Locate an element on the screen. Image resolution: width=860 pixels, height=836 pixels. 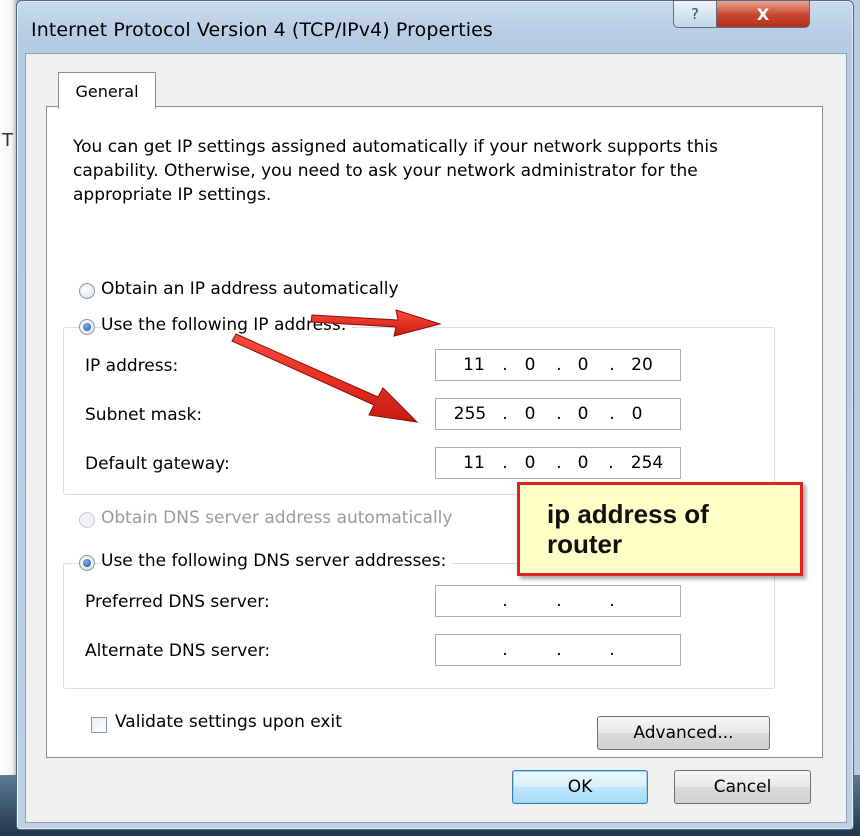
router-ip-callout: ip address of router is located at coordinates (660, 529).